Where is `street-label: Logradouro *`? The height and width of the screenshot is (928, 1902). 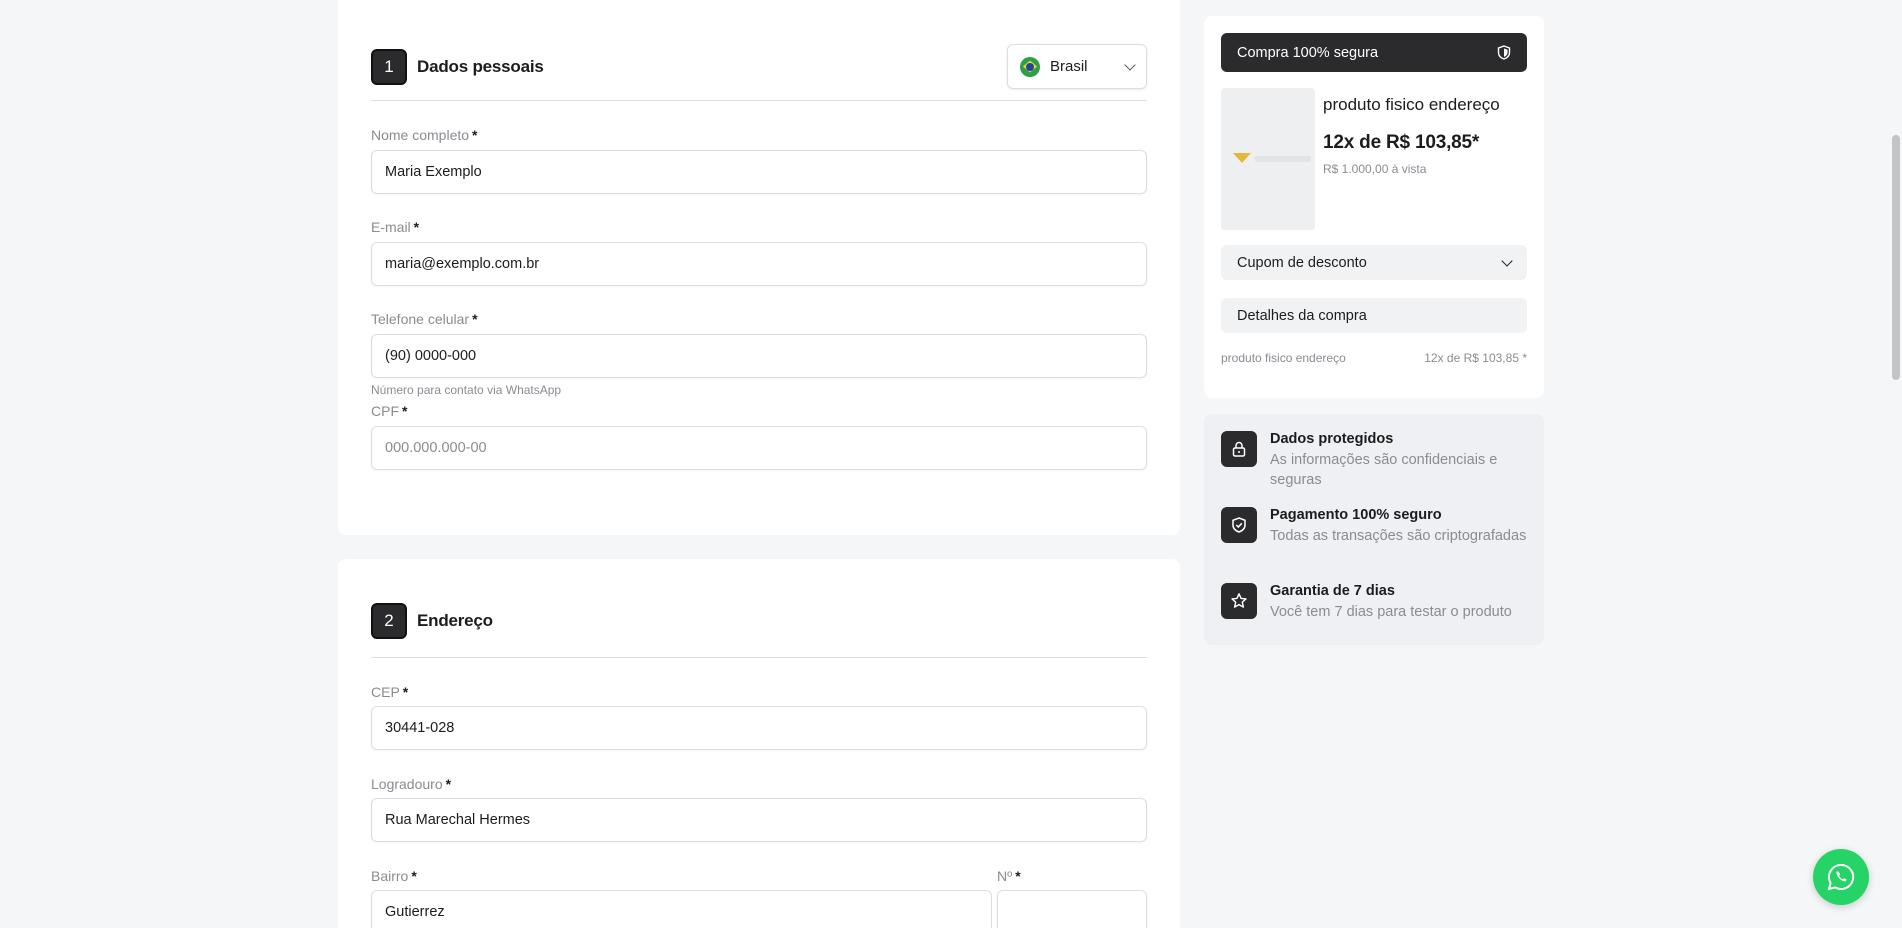
street-label: Logradouro * is located at coordinates (411, 784).